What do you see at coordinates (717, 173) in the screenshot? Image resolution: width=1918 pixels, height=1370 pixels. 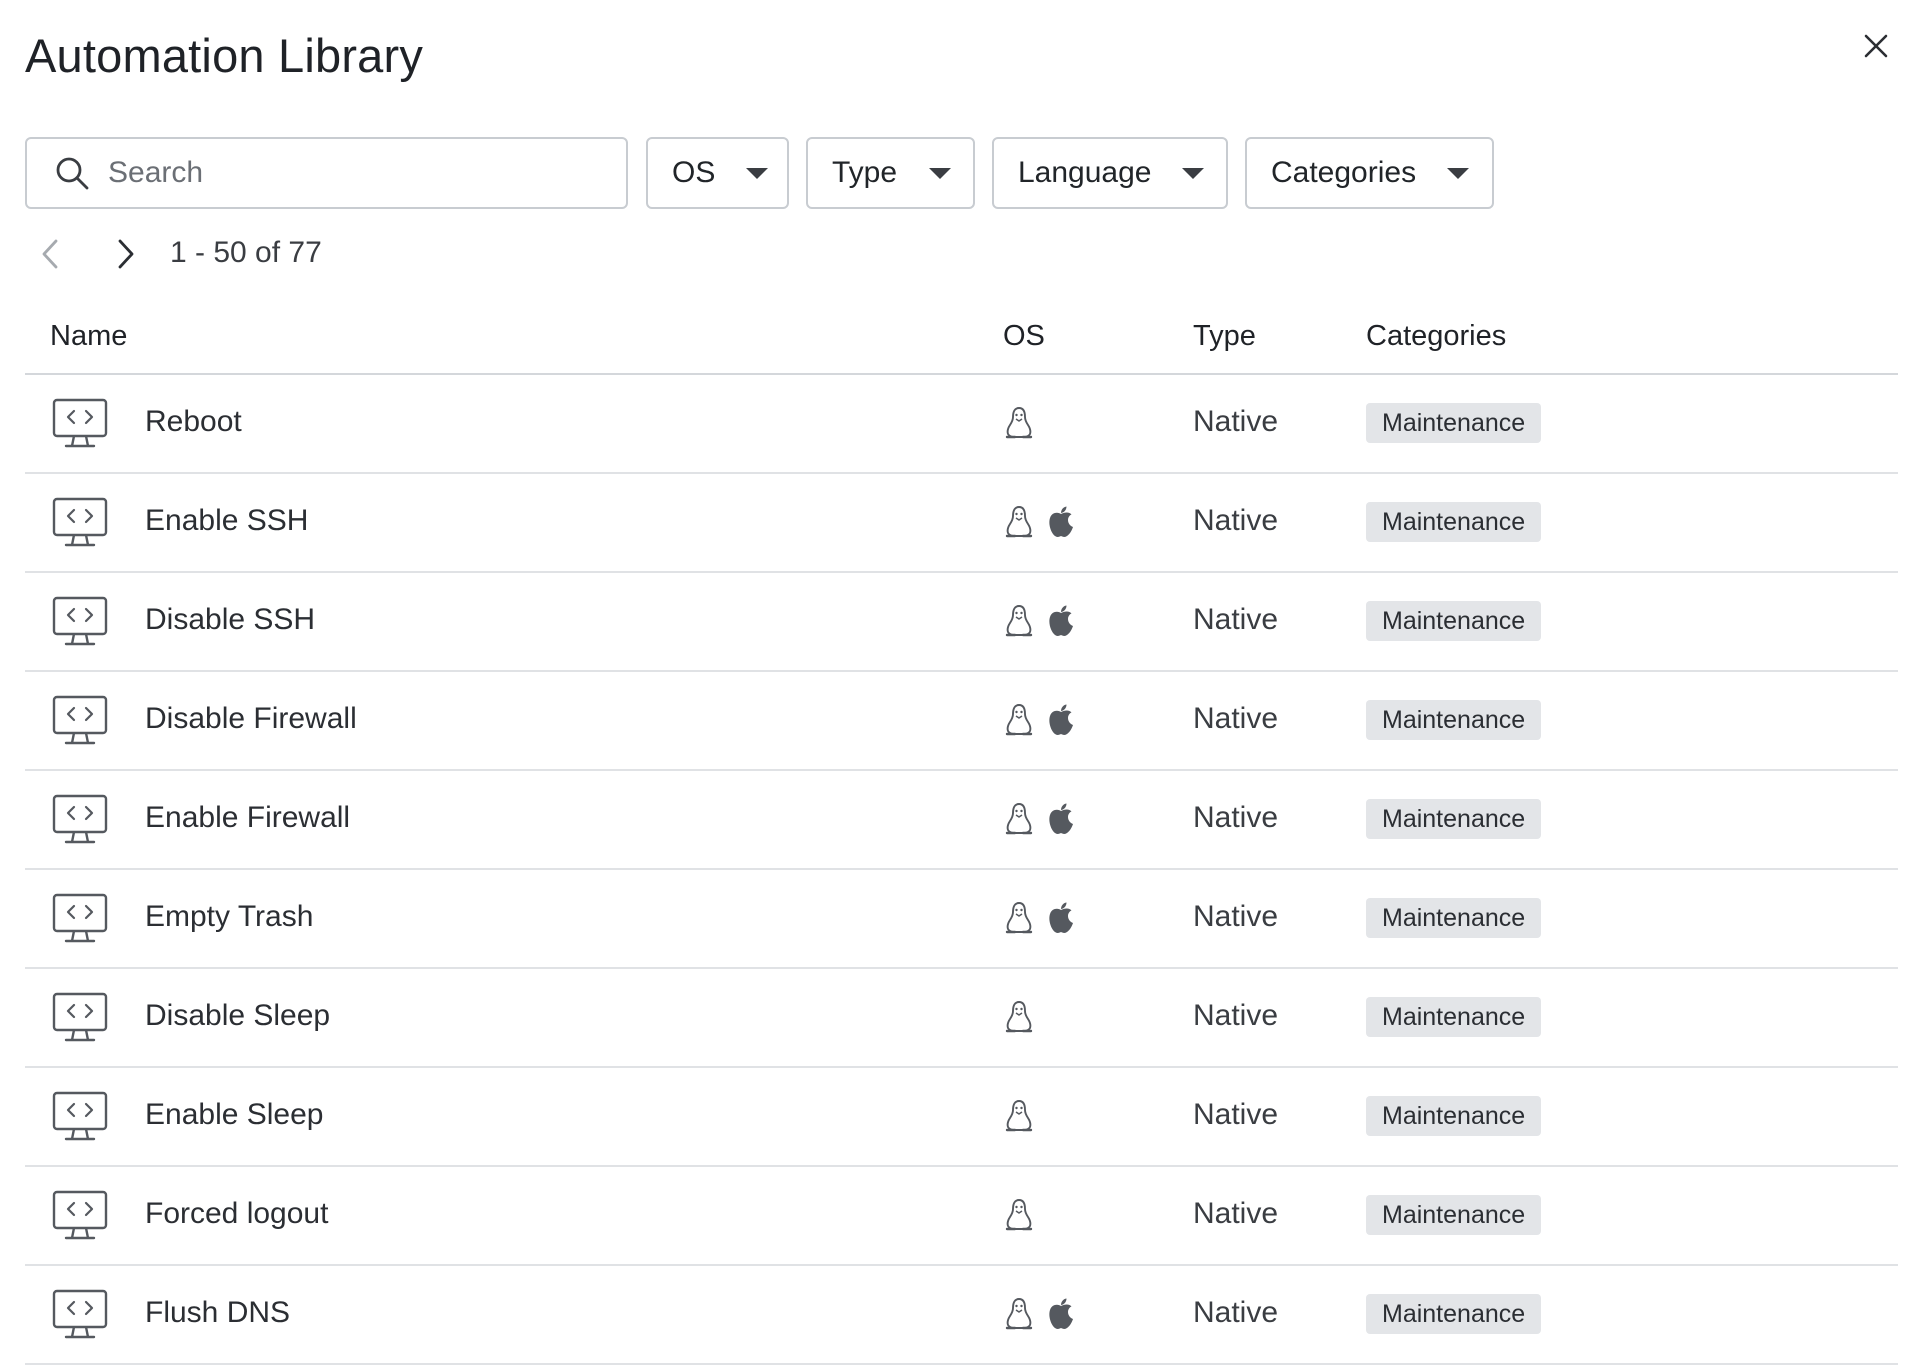 I see `os-filter-dropdown: OS` at bounding box center [717, 173].